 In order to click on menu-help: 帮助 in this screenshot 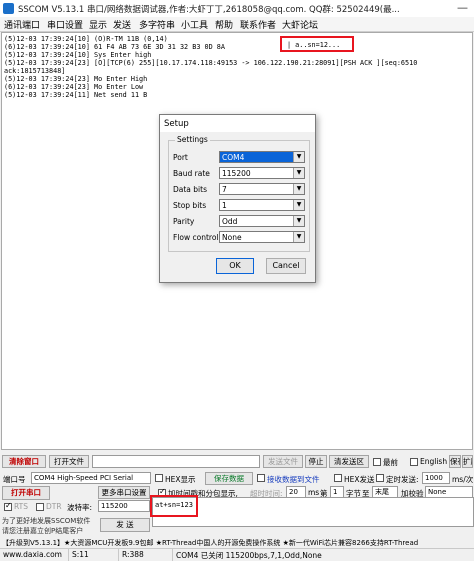, I will do `click(224, 24)`.